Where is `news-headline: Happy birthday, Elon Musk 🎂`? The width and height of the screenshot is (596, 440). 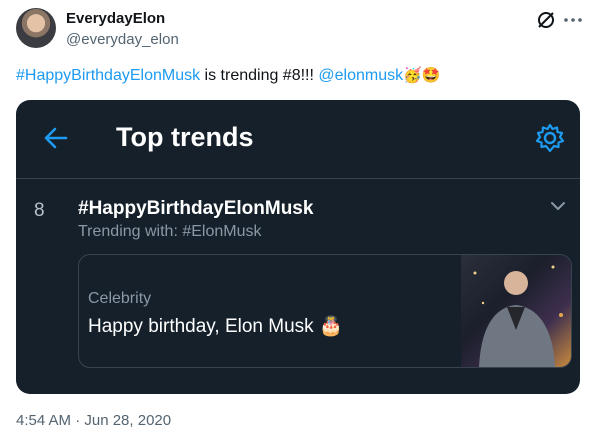 news-headline: Happy birthday, Elon Musk 🎂 is located at coordinates (215, 326).